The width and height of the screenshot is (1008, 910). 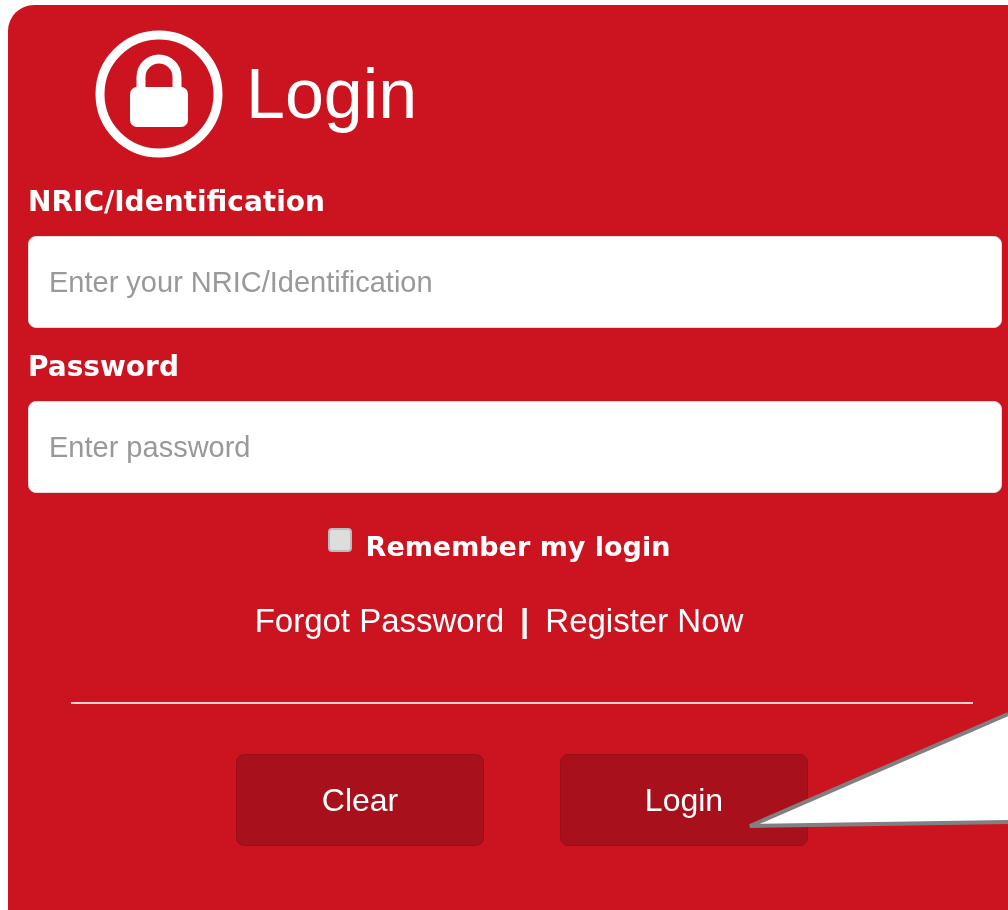 What do you see at coordinates (332, 94) in the screenshot?
I see `form-title: Login` at bounding box center [332, 94].